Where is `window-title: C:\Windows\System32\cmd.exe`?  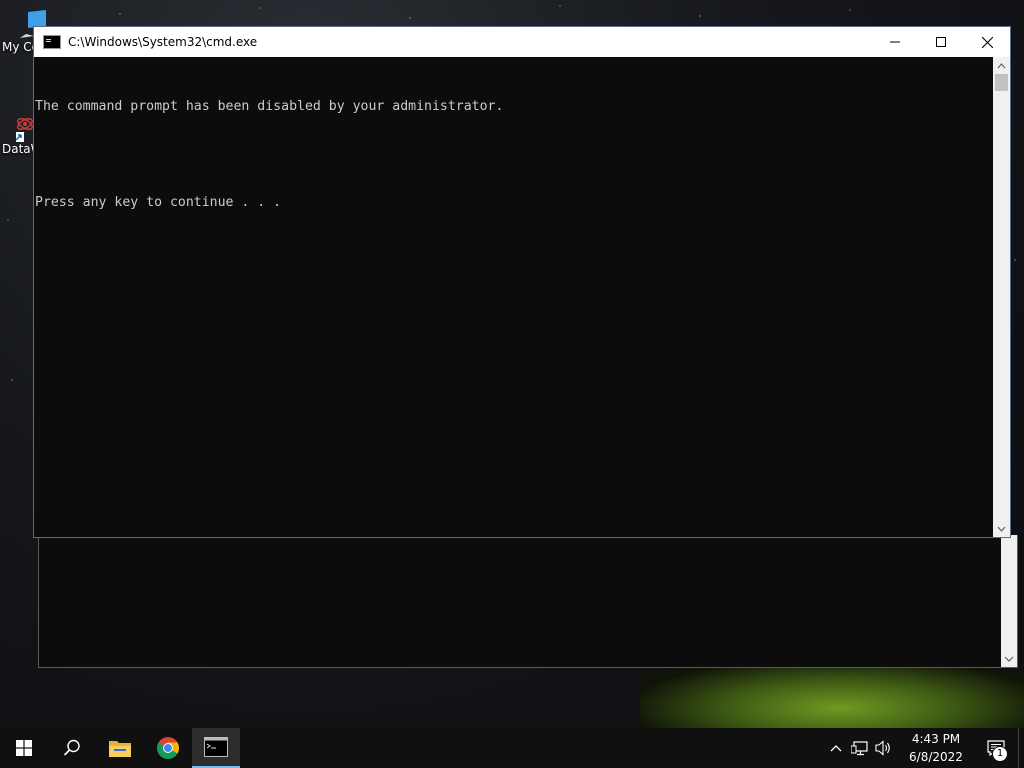
window-title: C:\Windows\System32\cmd.exe is located at coordinates (163, 42).